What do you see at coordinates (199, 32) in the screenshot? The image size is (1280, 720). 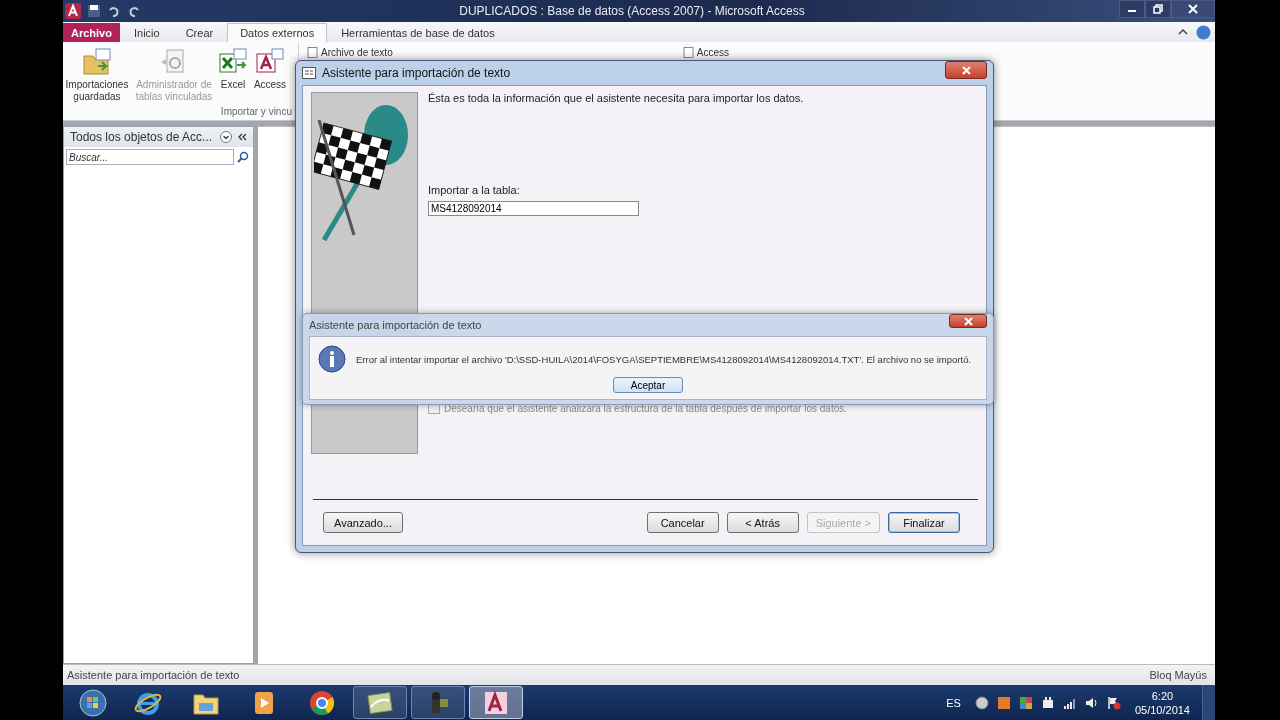 I see `ribbon-tab: Crear` at bounding box center [199, 32].